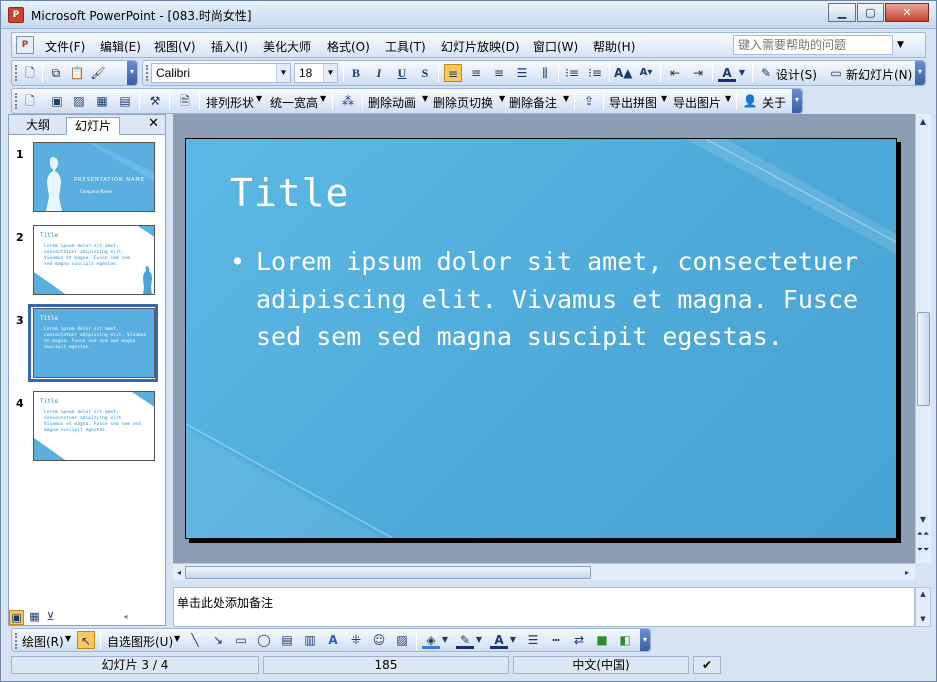  What do you see at coordinates (98, 73) in the screenshot?
I see `format-painter-icon: 🖌` at bounding box center [98, 73].